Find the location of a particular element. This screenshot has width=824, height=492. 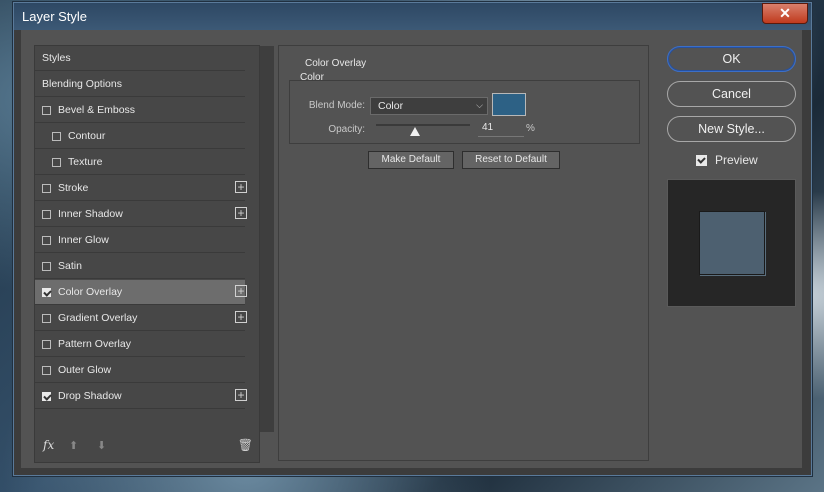

title-bar is located at coordinates (412, 16).